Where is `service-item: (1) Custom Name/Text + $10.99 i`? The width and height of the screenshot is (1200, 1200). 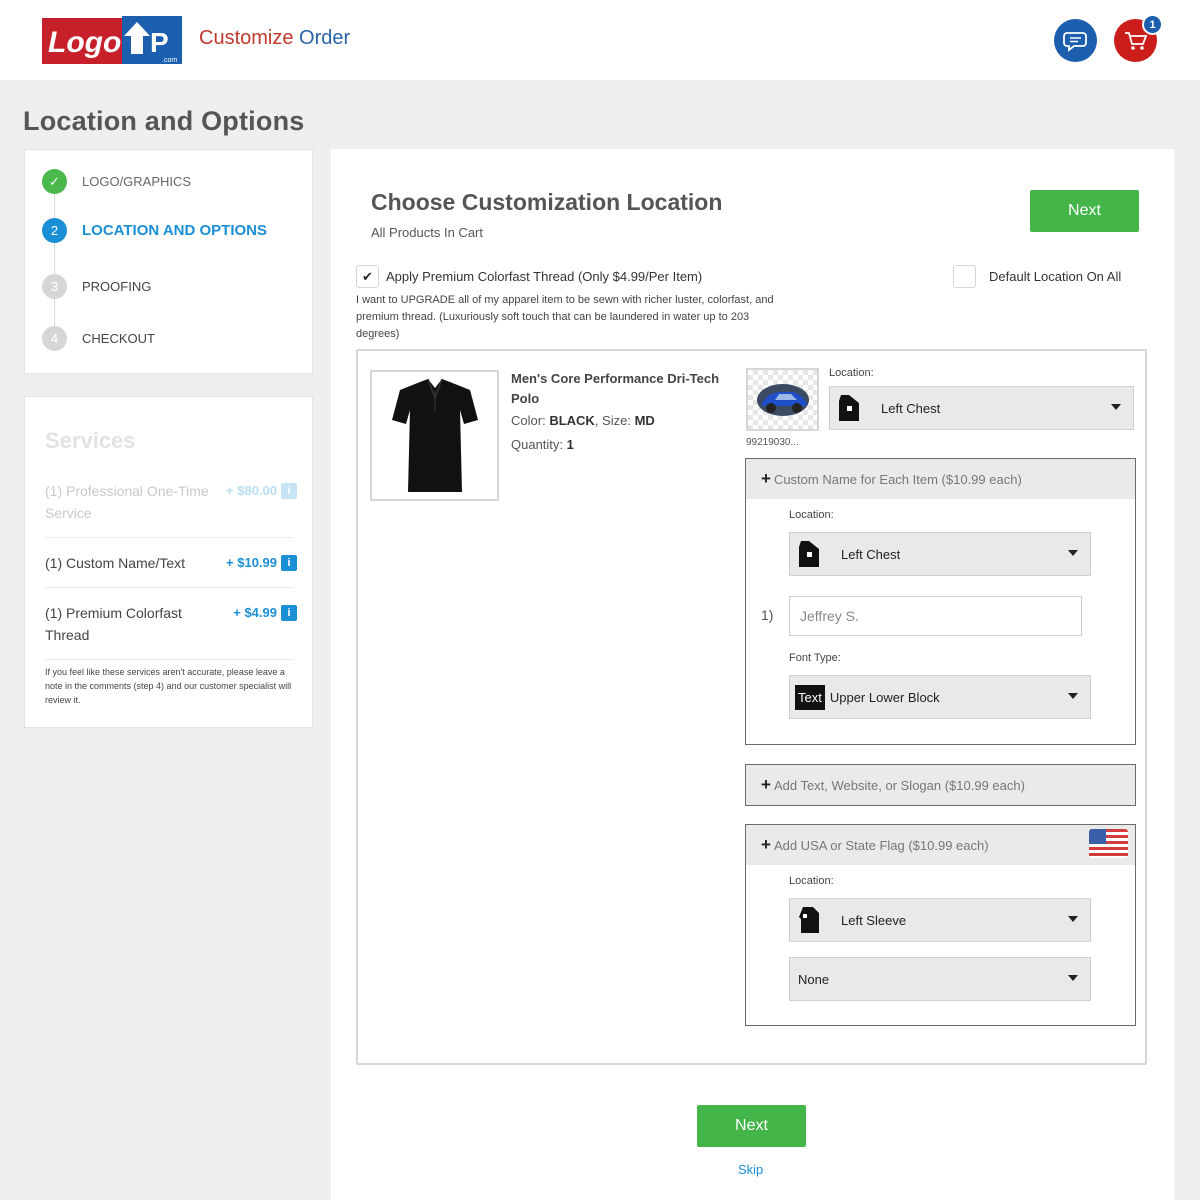
service-item: (1) Custom Name/Text + $10.99 i is located at coordinates (171, 563).